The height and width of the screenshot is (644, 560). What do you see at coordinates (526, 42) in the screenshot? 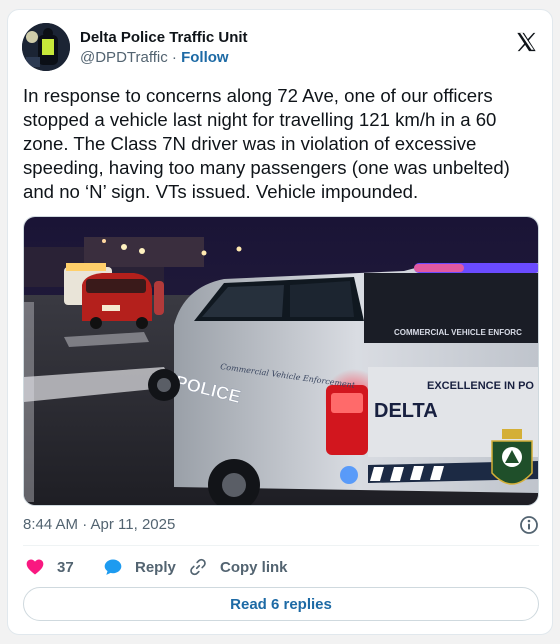
I see `x-logo-icon` at bounding box center [526, 42].